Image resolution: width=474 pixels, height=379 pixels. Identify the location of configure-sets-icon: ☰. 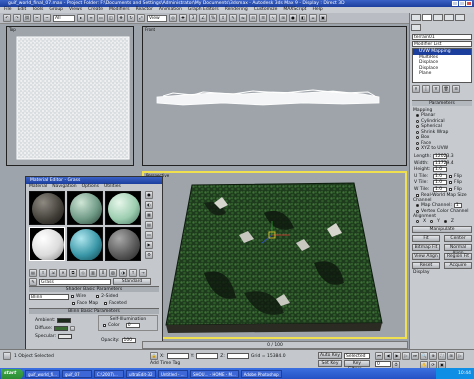
(456, 89).